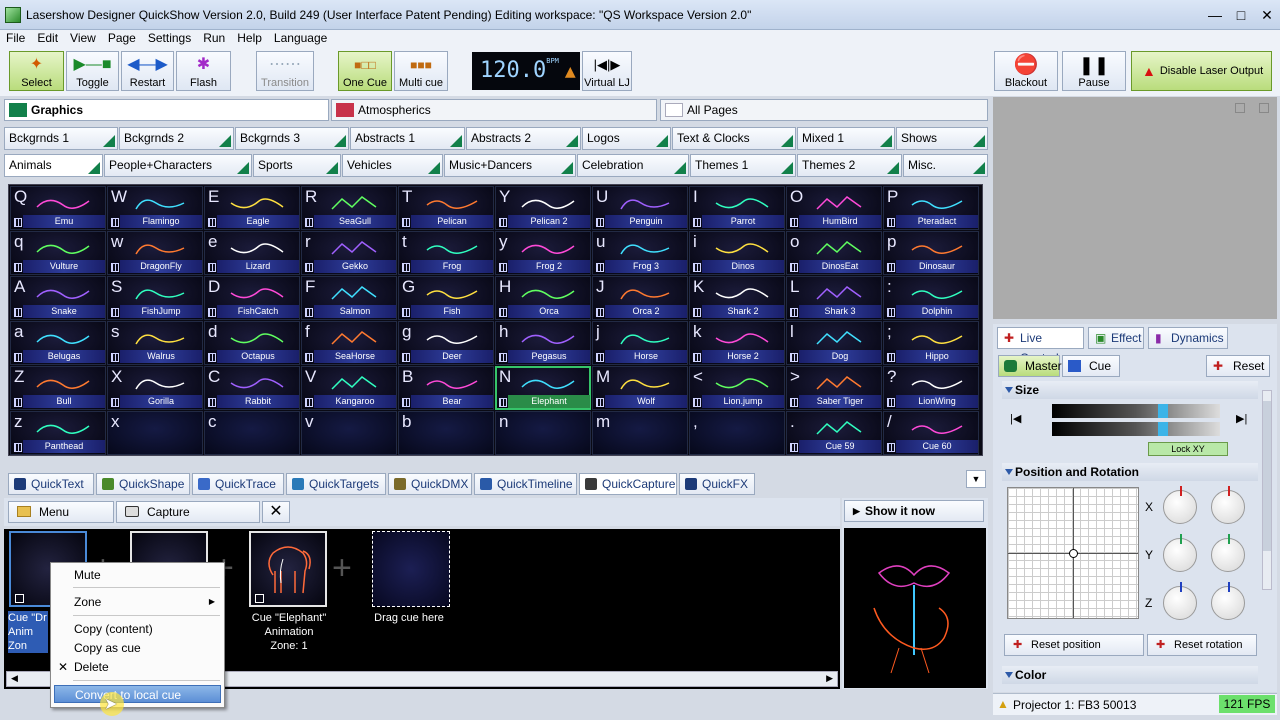 This screenshot has height=720, width=1280. I want to click on menu-page: Page, so click(122, 37).